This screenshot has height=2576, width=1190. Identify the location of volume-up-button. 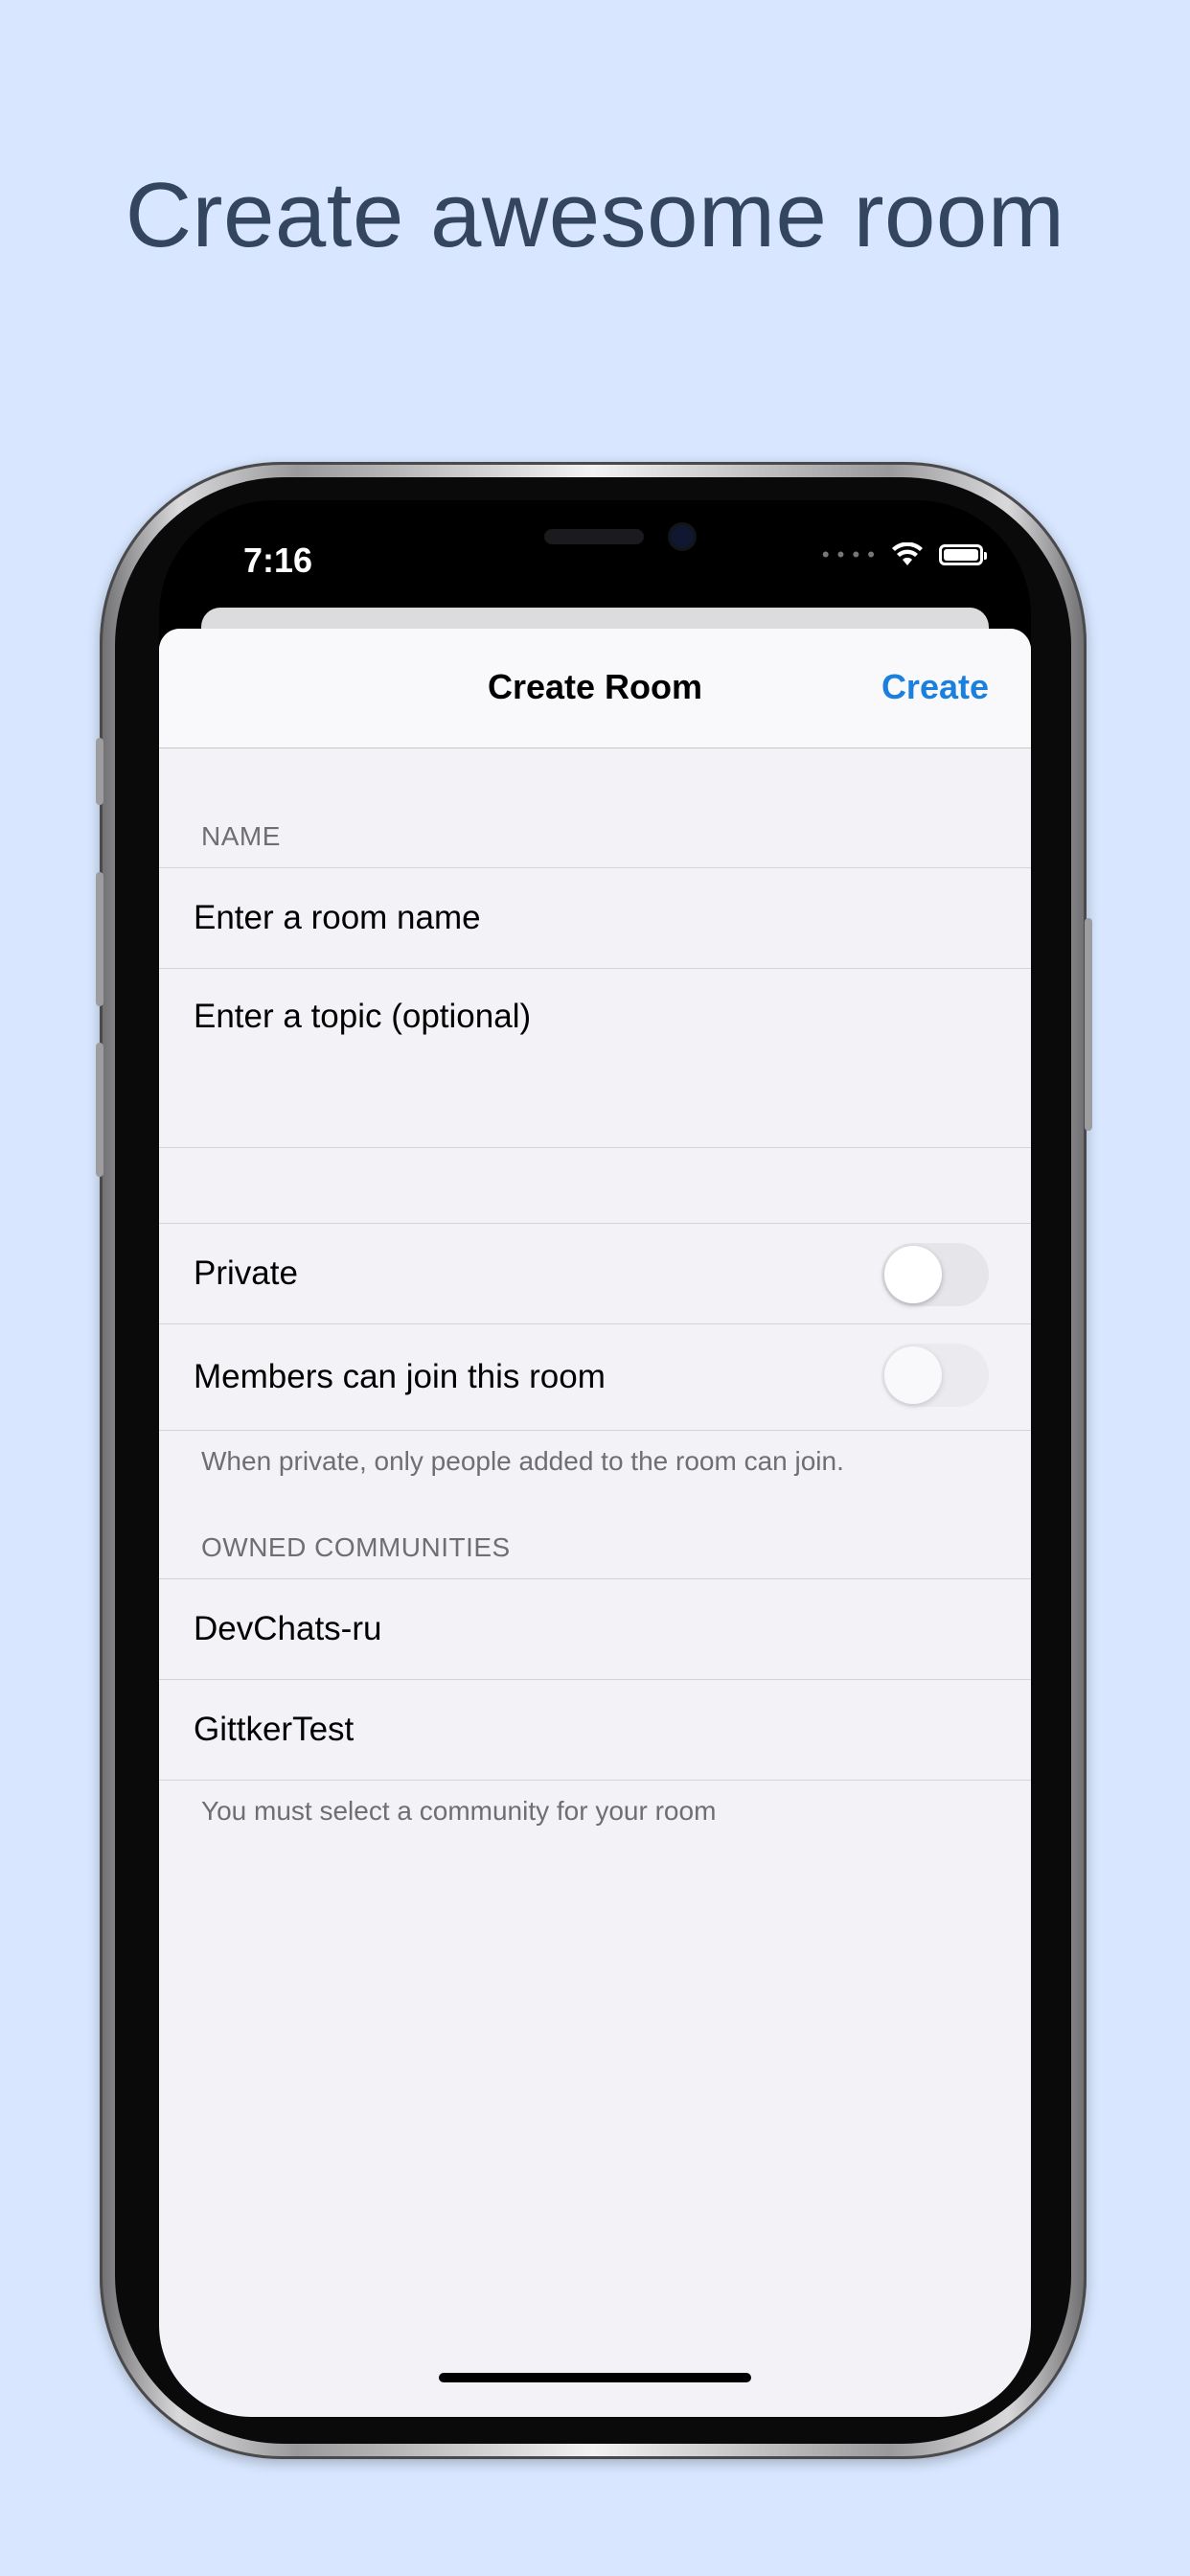
(99, 939).